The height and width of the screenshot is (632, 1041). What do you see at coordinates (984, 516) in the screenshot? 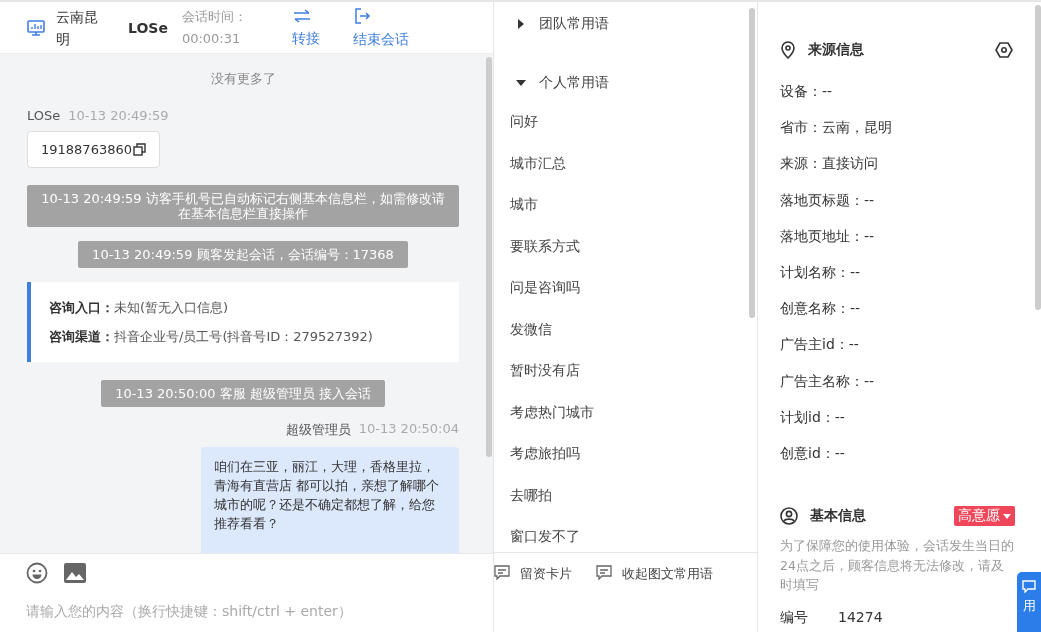
I see `intent-dropdown: 高意愿` at bounding box center [984, 516].